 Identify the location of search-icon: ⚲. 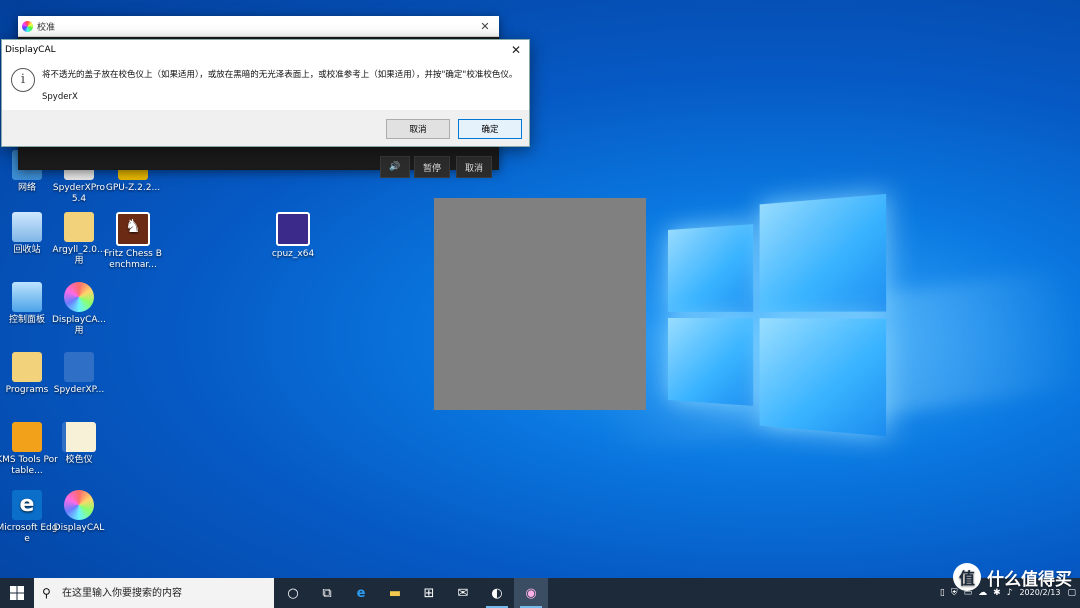
(46, 593).